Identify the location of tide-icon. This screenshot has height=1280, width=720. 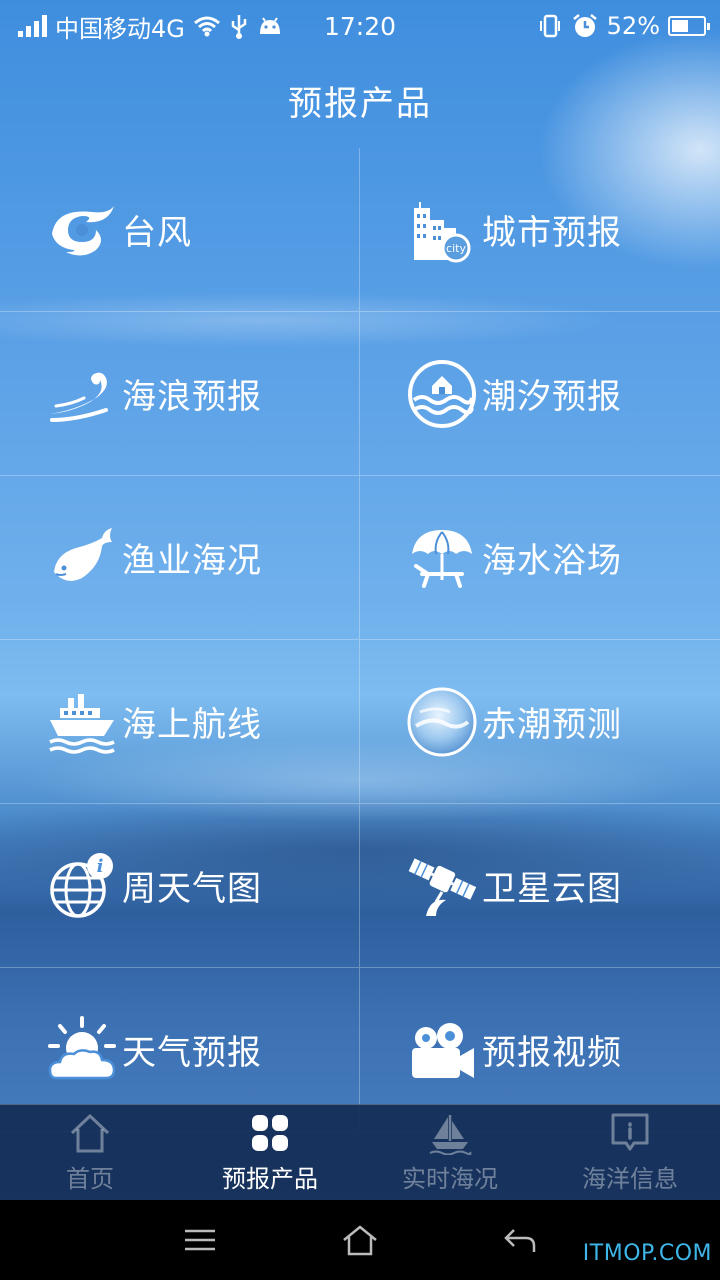
(442, 394).